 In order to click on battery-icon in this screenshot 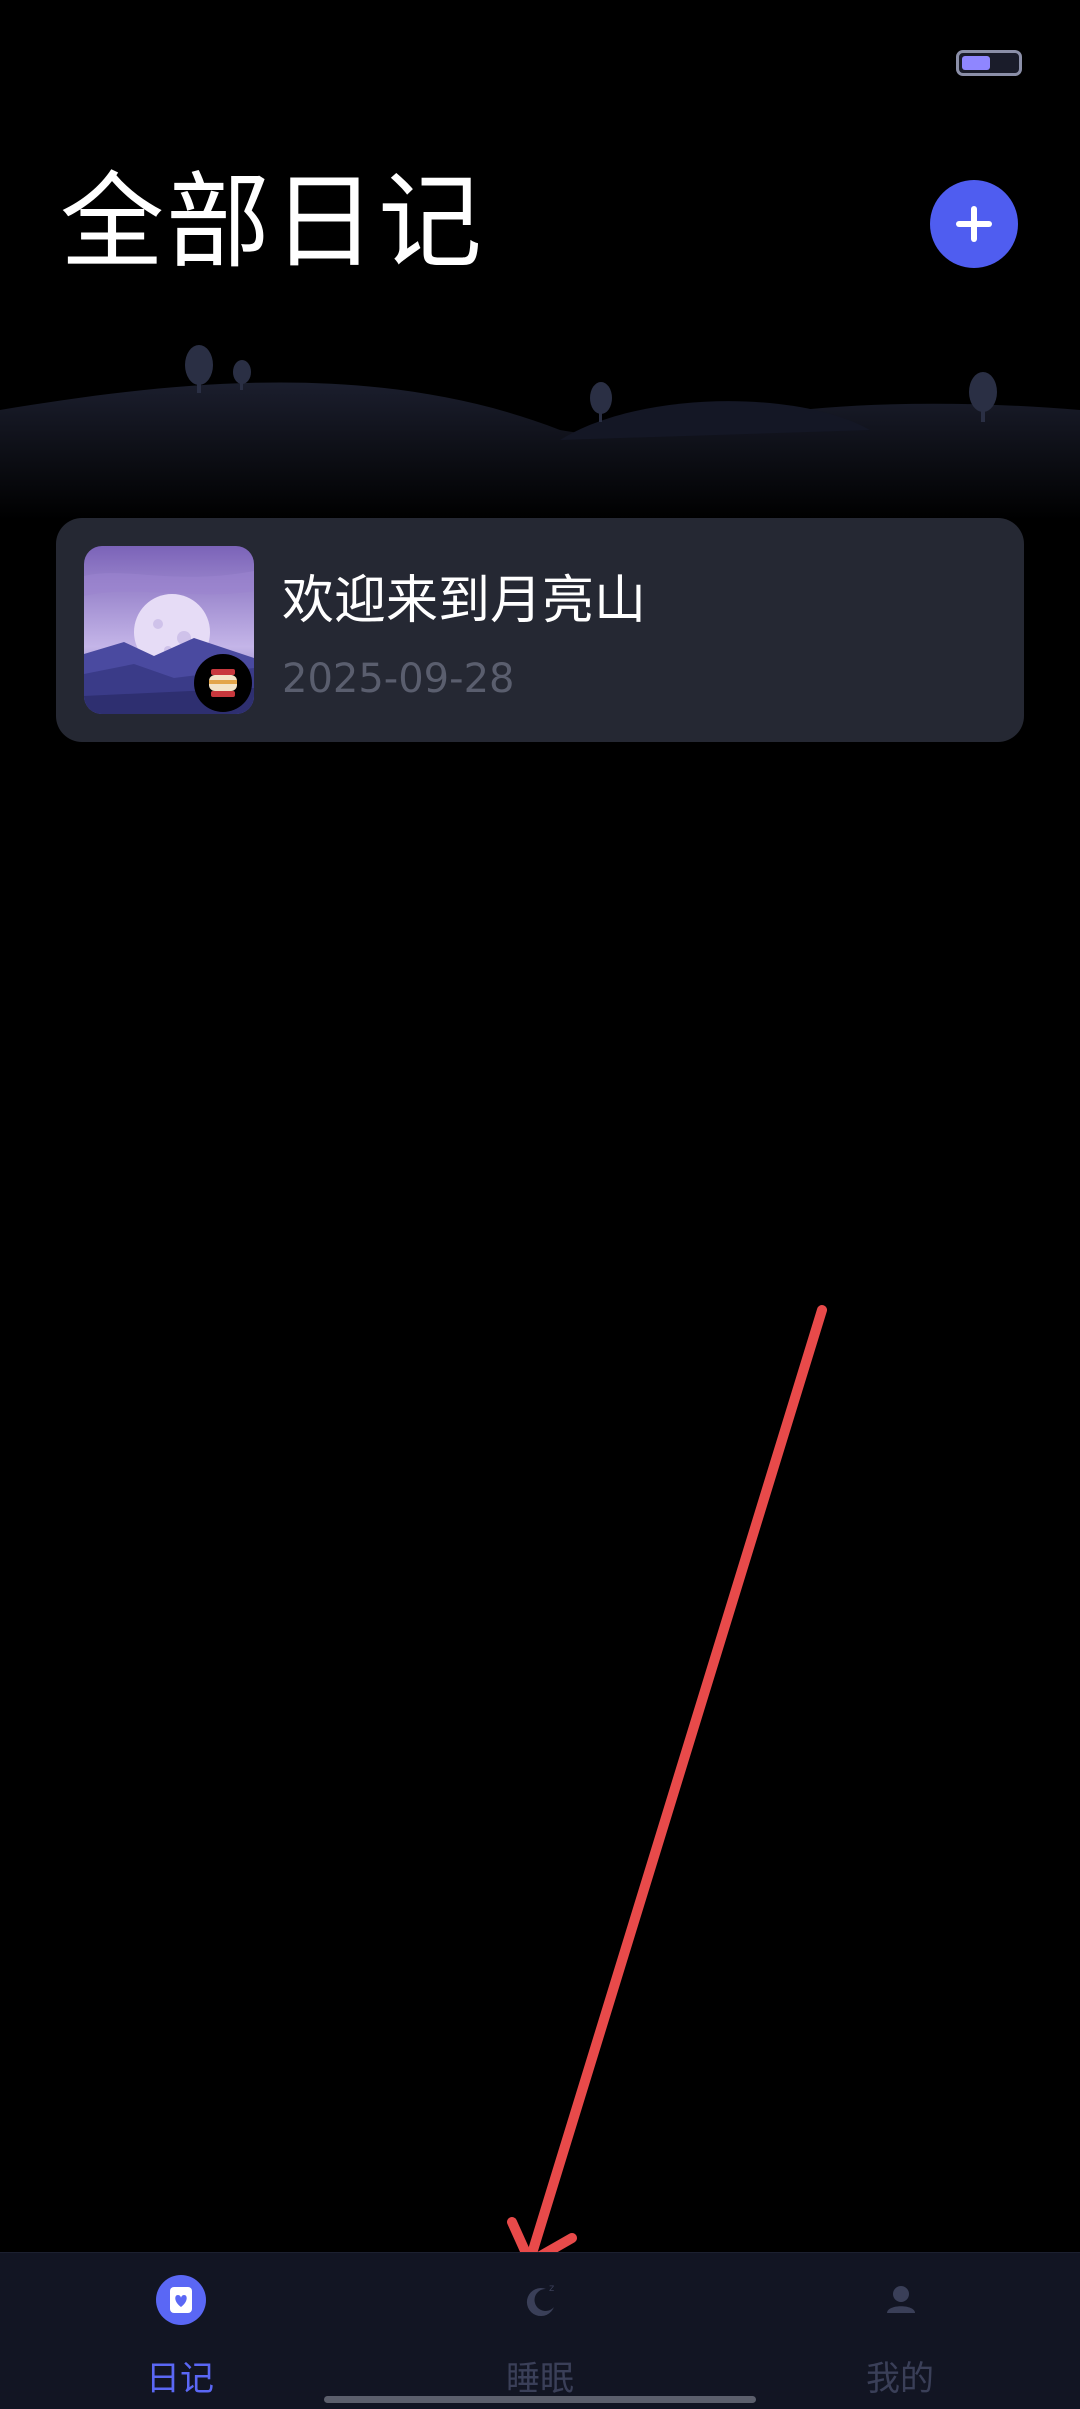, I will do `click(989, 63)`.